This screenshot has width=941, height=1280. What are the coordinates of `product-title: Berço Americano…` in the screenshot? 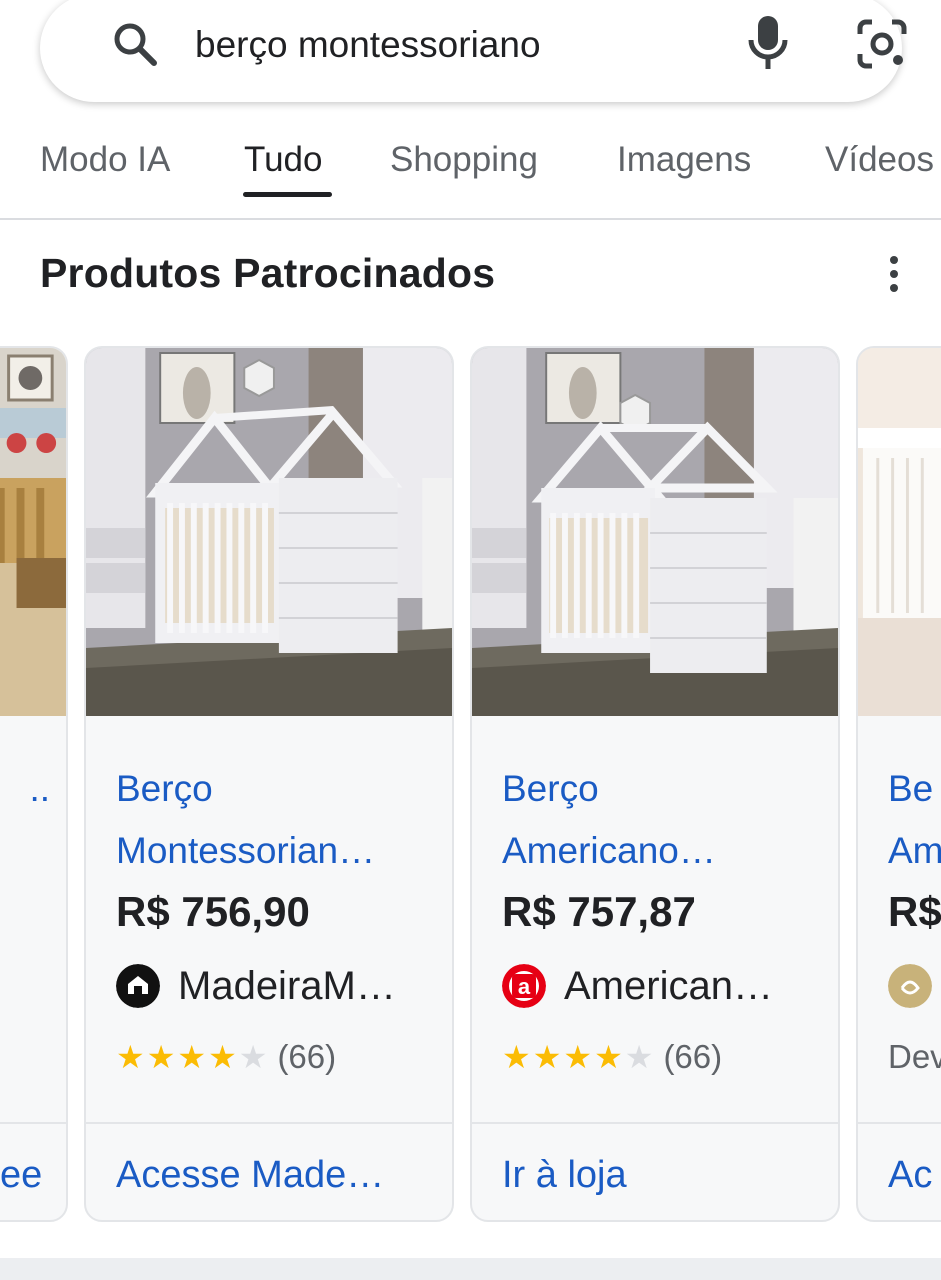 It's located at (662, 820).